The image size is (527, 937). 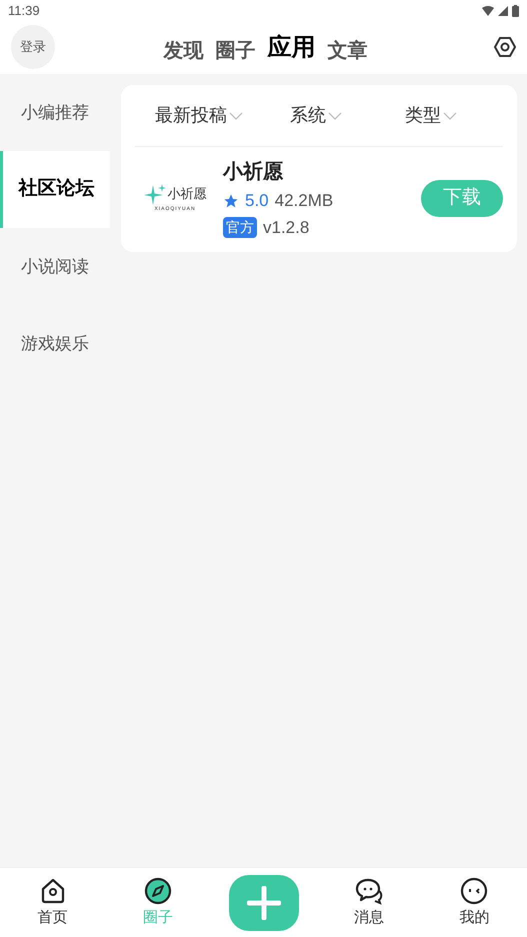 I want to click on nav-tab: 发现, so click(x=184, y=51).